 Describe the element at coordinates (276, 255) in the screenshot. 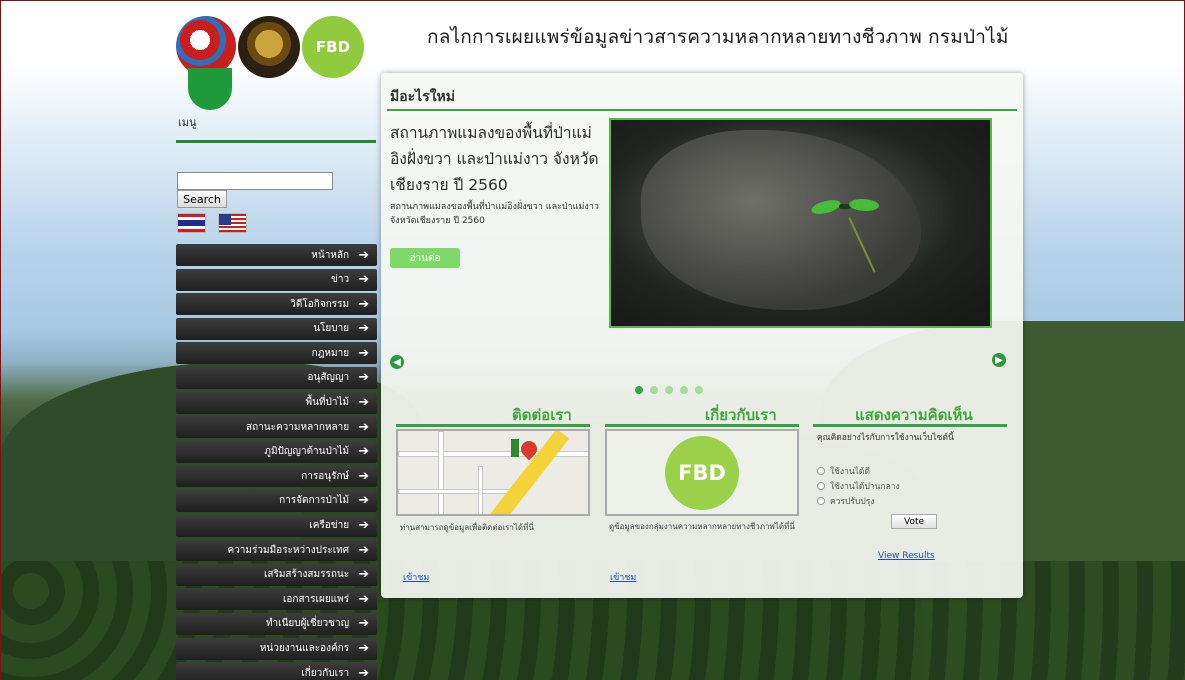

I see `sidebar-item-home: หน้าหลัก ➔` at that location.